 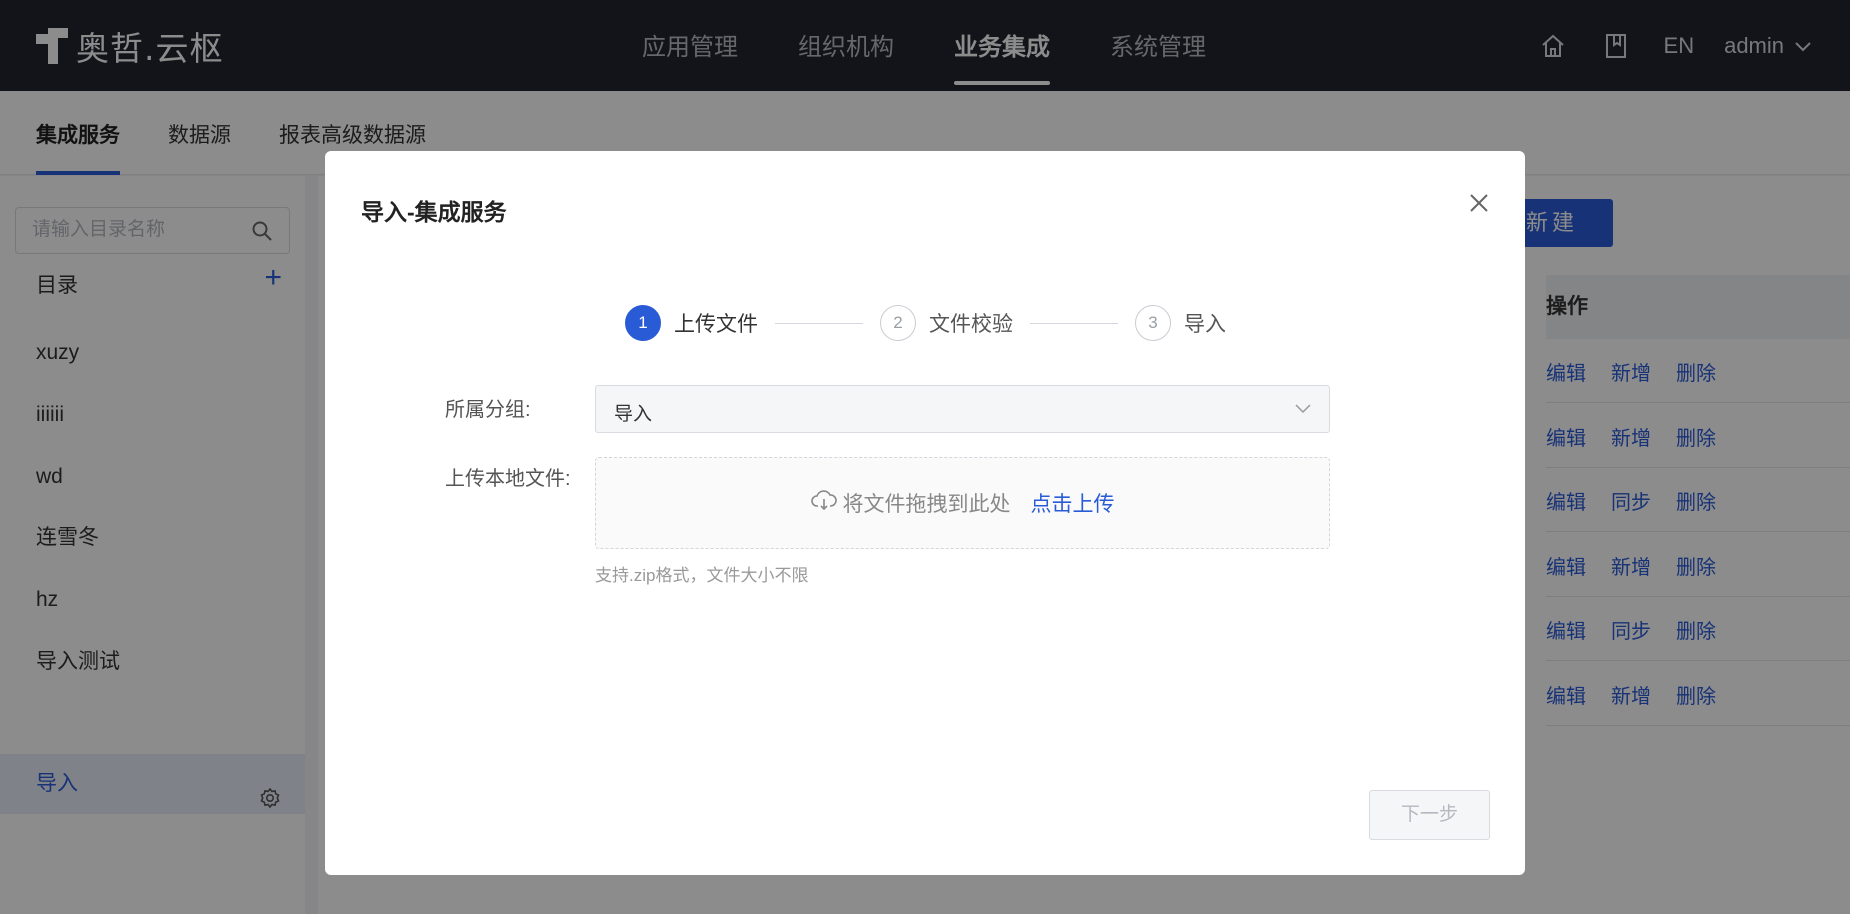 I want to click on import-steps: 1 上传文件 2 文件校验 3 导入, so click(x=925, y=323).